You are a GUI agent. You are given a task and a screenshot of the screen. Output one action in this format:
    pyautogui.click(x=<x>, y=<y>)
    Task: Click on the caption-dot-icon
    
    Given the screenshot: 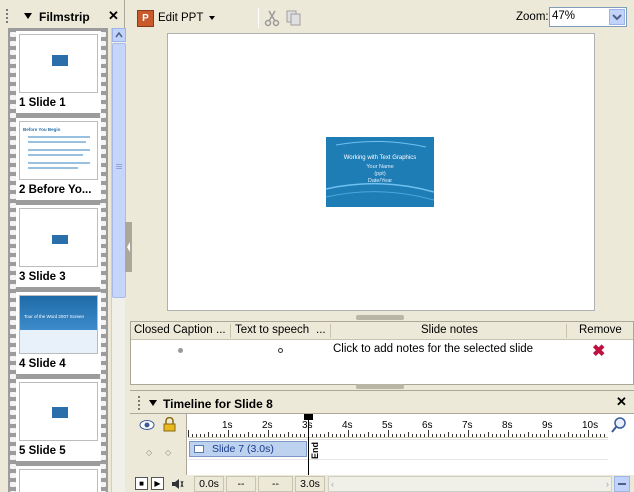 What is the action you would take?
    pyautogui.click(x=180, y=350)
    